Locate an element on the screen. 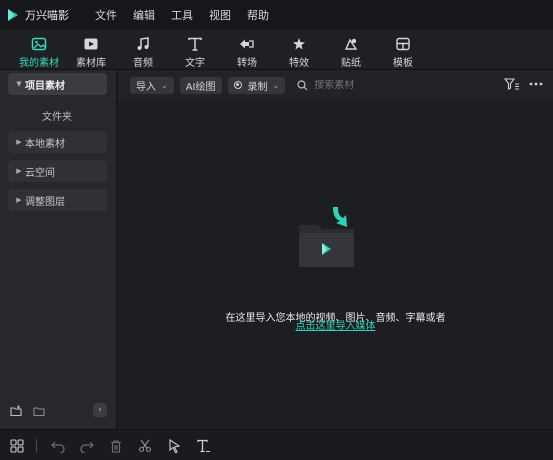 This screenshot has width=553, height=460. redo-icon is located at coordinates (87, 446).